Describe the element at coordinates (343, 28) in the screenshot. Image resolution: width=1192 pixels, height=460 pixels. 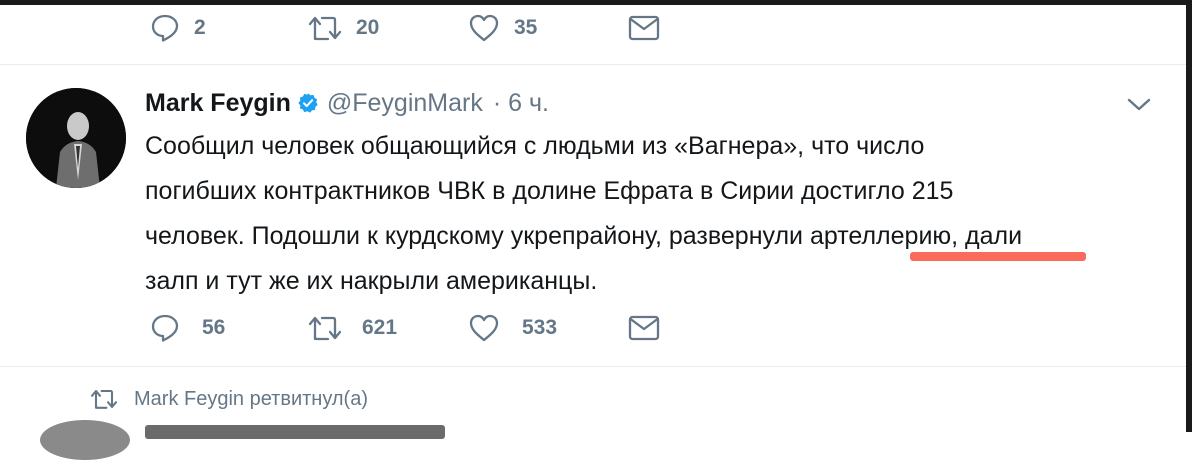
I see `retweet-button: 20` at that location.